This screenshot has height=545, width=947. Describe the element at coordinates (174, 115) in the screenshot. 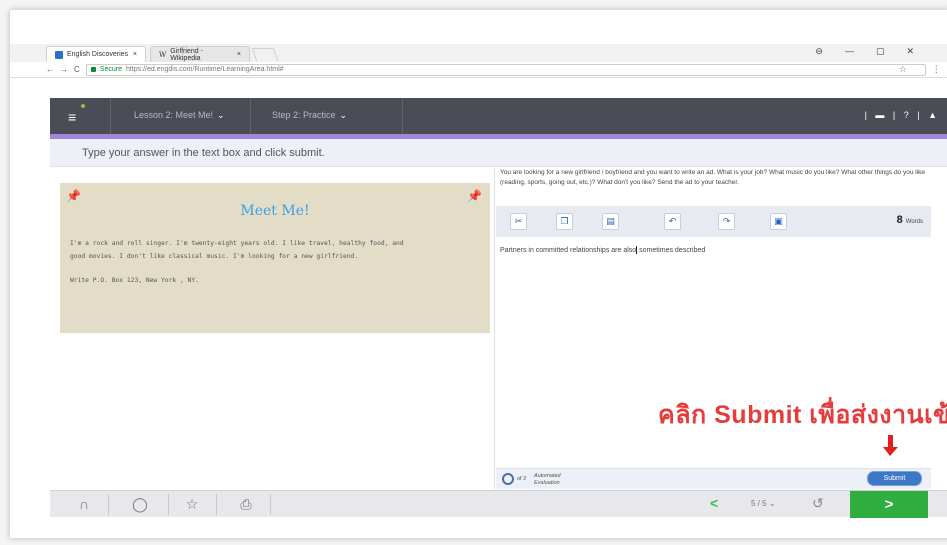

I see `lesson-label: Lesson 2: Meet Me!` at that location.